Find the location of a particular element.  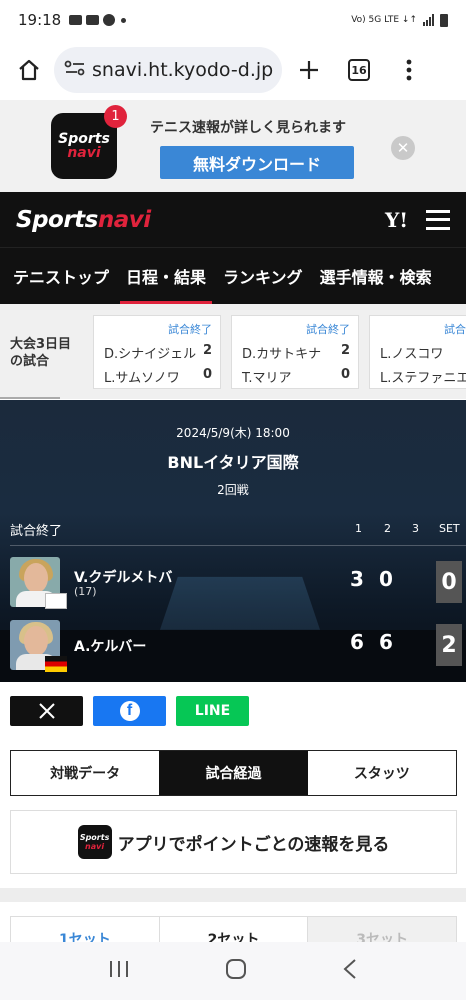

set2-score: 6 is located at coordinates (386, 642).